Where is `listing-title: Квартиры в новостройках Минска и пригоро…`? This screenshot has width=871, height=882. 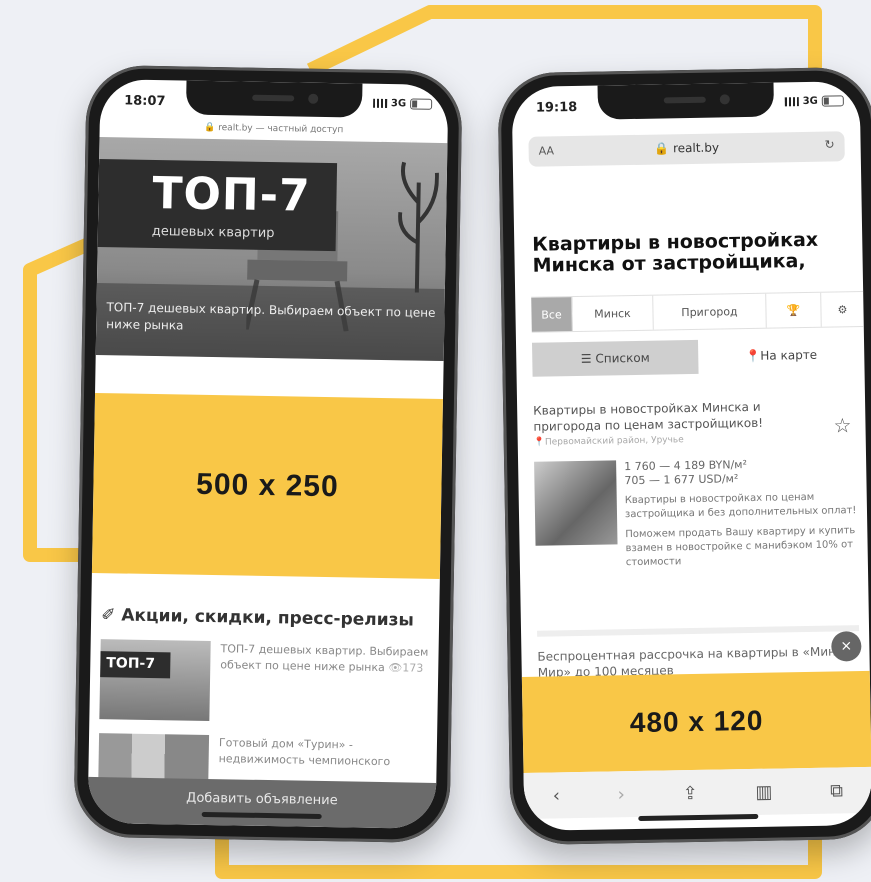
listing-title: Квартиры в новостройках Минска и пригоро… is located at coordinates (648, 416).